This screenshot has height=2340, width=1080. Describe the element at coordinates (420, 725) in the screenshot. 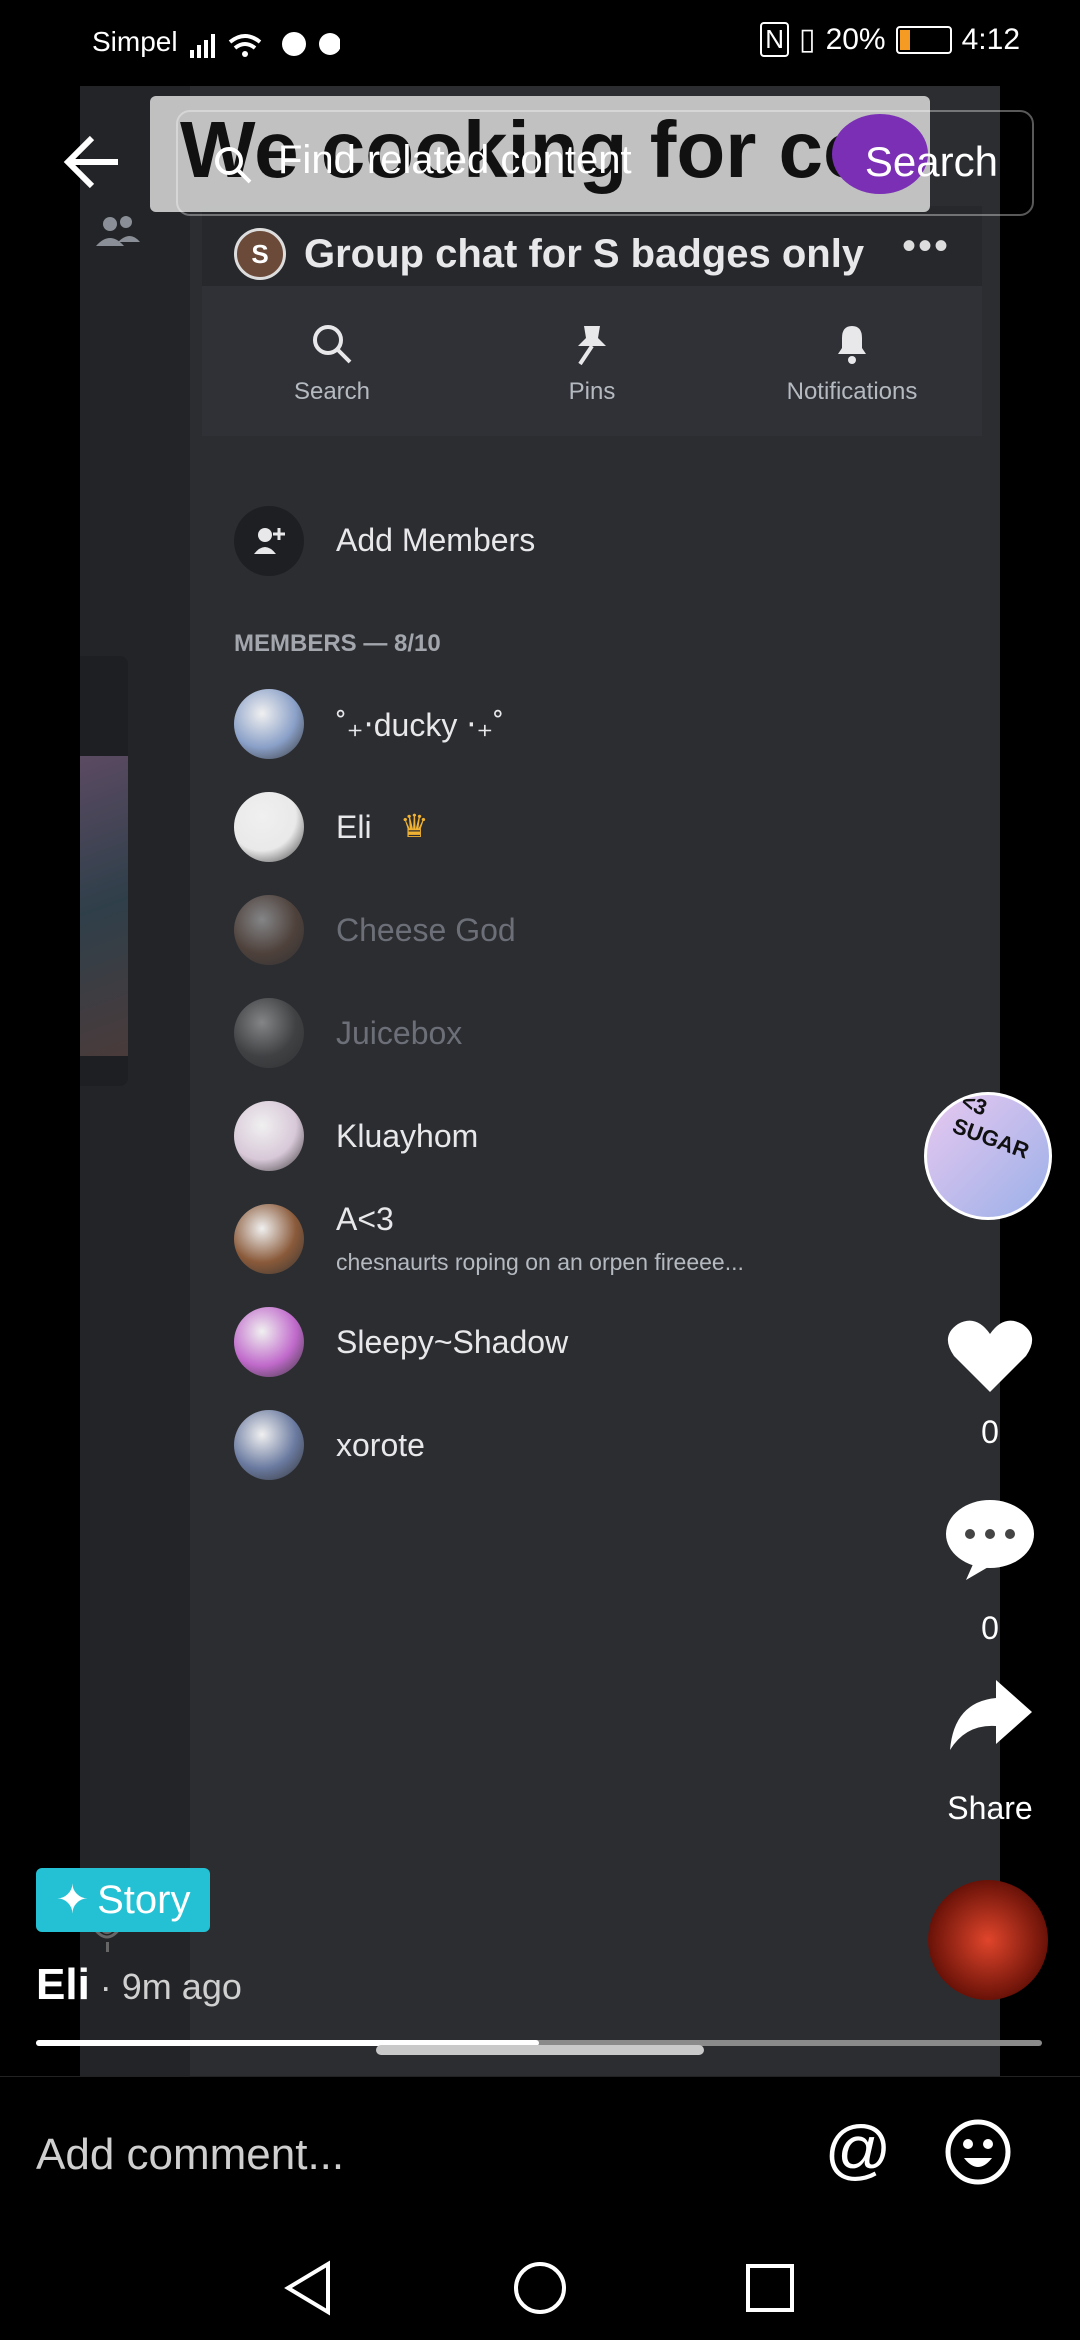

I see `member-name: ˚₊‧ducky ‧₊˚` at that location.